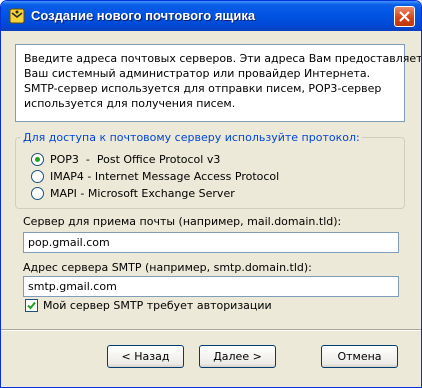 The width and height of the screenshot is (422, 388). What do you see at coordinates (142, 193) in the screenshot?
I see `radio-label: MAPI - Microsoft Exchange Server` at bounding box center [142, 193].